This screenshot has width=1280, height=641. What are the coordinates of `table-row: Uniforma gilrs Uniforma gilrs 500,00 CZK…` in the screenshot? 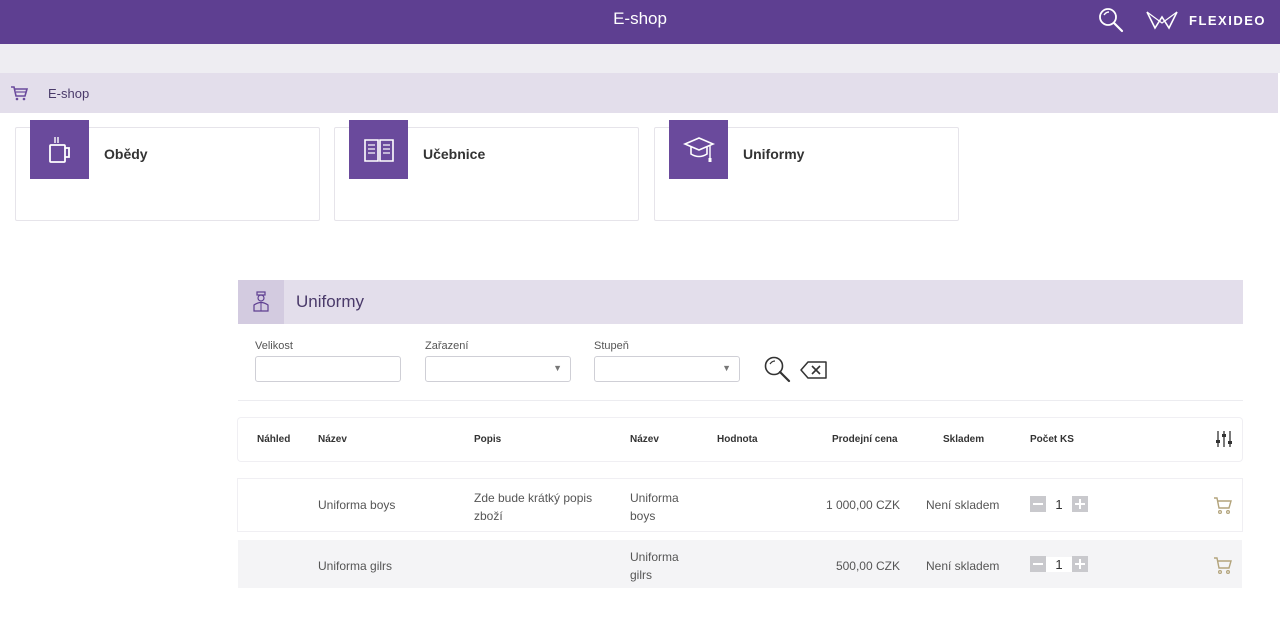 It's located at (740, 564).